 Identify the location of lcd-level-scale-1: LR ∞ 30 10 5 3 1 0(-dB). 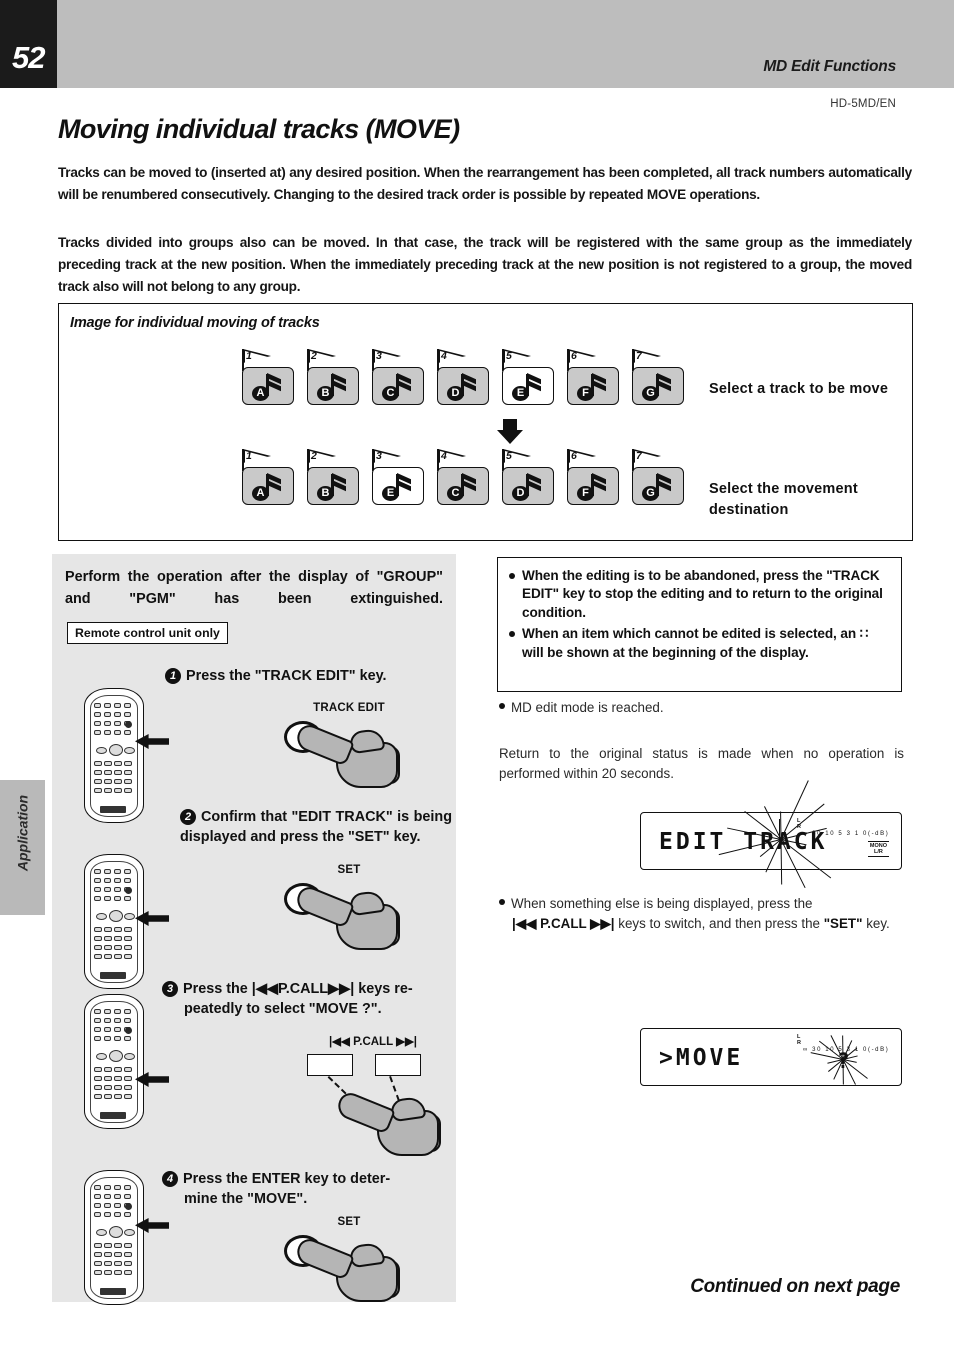
(833, 829).